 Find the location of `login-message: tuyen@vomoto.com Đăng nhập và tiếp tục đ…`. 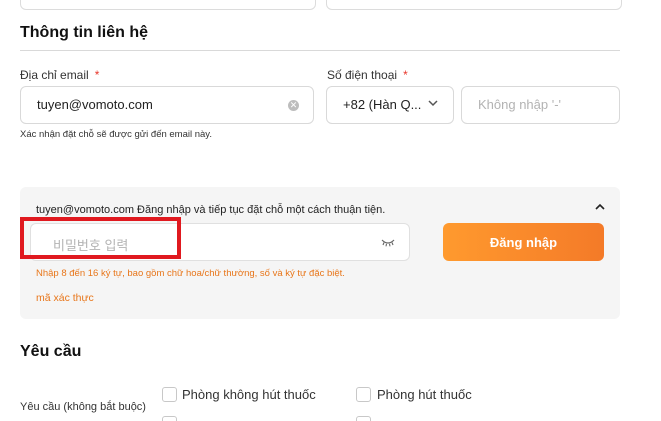

login-message: tuyen@vomoto.com Đăng nhập và tiếp tục đ… is located at coordinates (211, 210).